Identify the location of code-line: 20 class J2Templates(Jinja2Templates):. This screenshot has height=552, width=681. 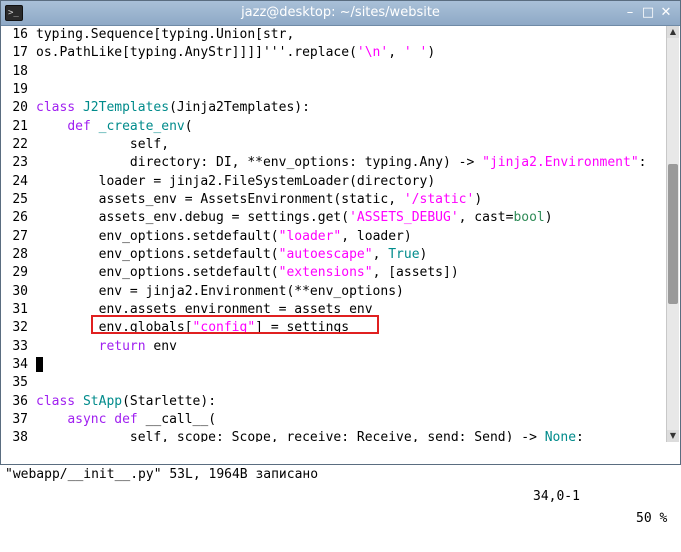
(335, 108).